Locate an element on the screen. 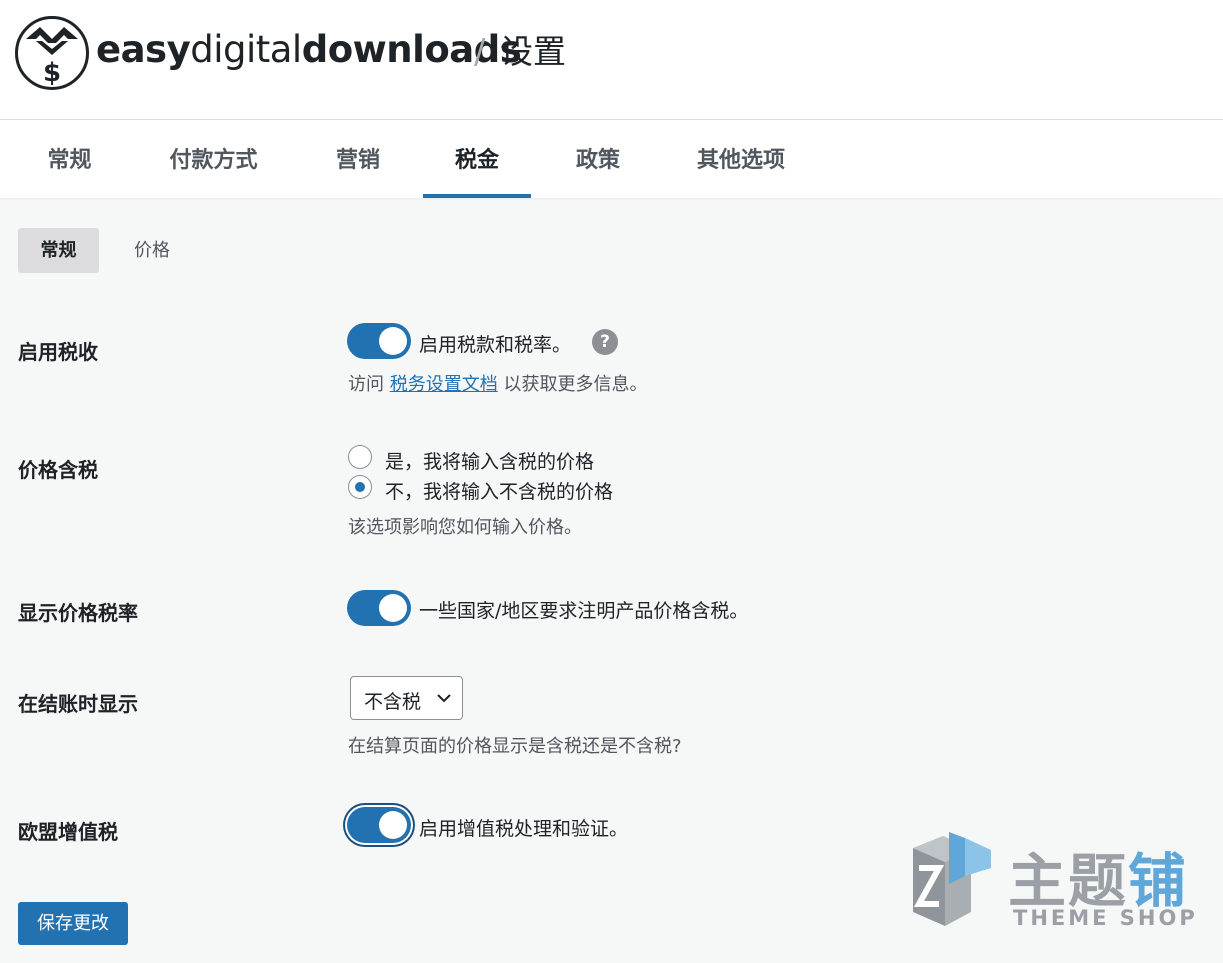  settings-tabs: 常规 付款方式 营销 税金 政策 其他选项 is located at coordinates (611, 159).